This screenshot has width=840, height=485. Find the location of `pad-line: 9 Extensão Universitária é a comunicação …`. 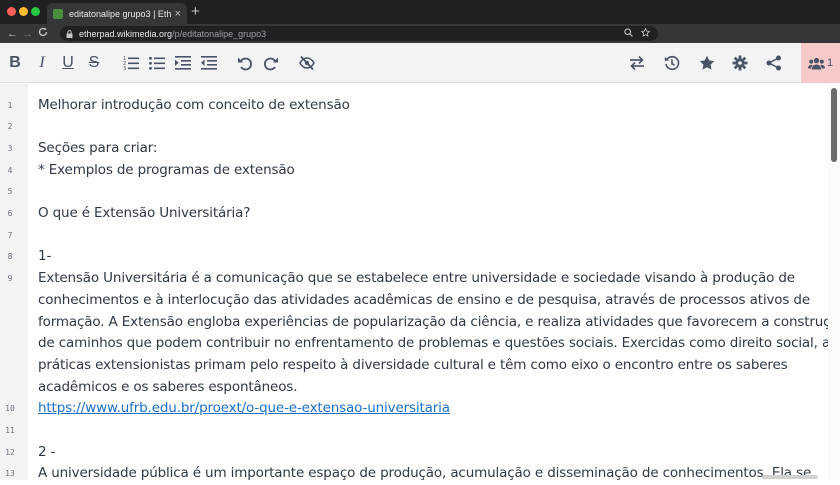

pad-line: 9 Extensão Universitária é a comunicação … is located at coordinates (410, 279).